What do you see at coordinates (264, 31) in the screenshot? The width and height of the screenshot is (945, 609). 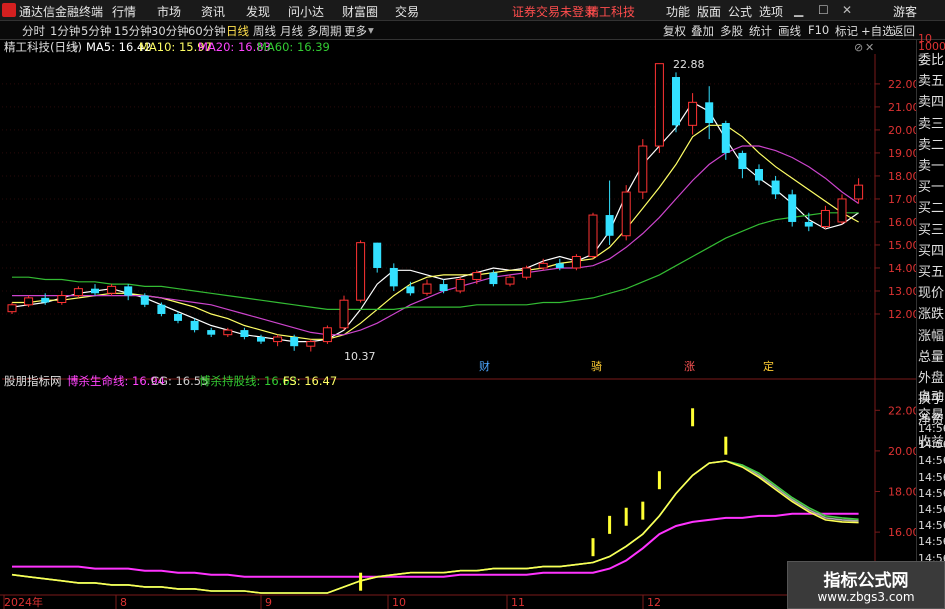 I see `tab-weekly: 周线` at bounding box center [264, 31].